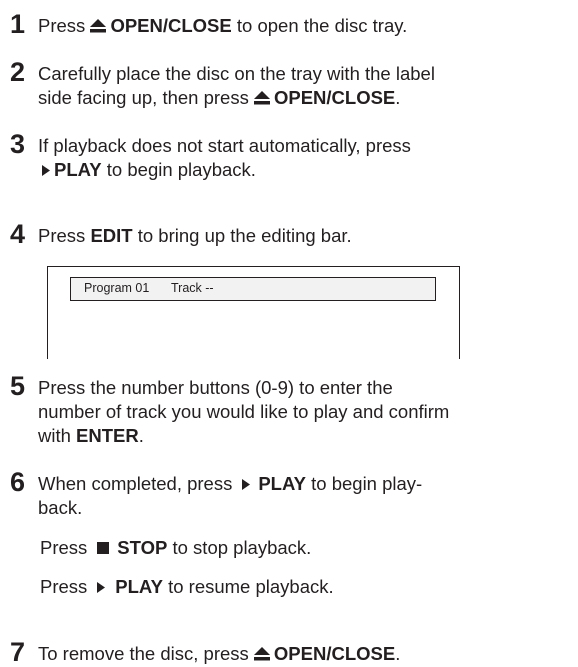  I want to click on step-number: 5, so click(18, 386).